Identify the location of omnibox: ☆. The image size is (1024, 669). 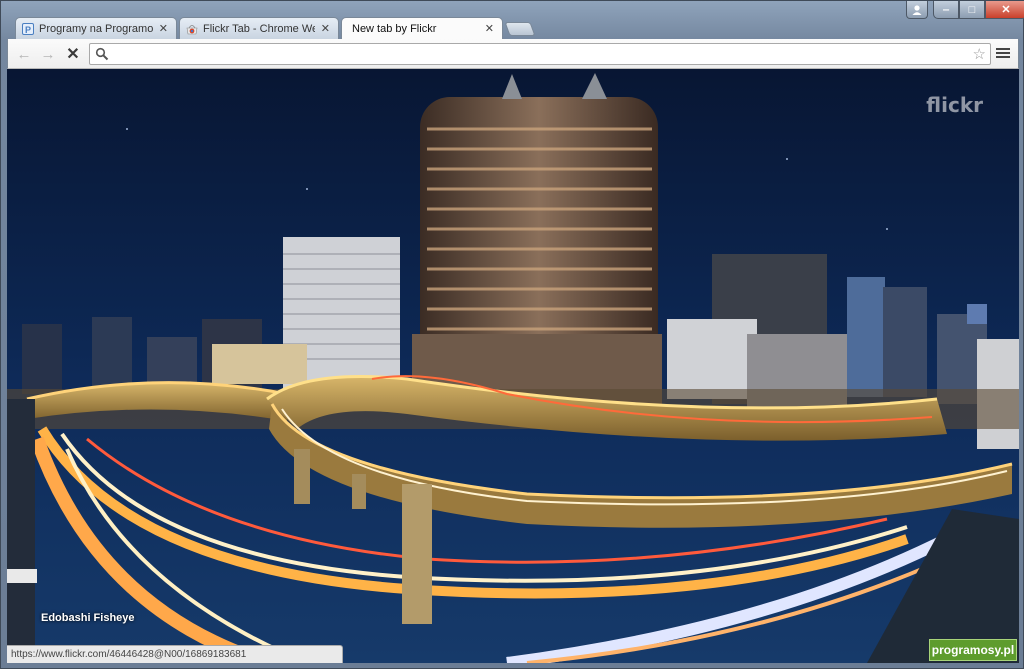
(540, 54).